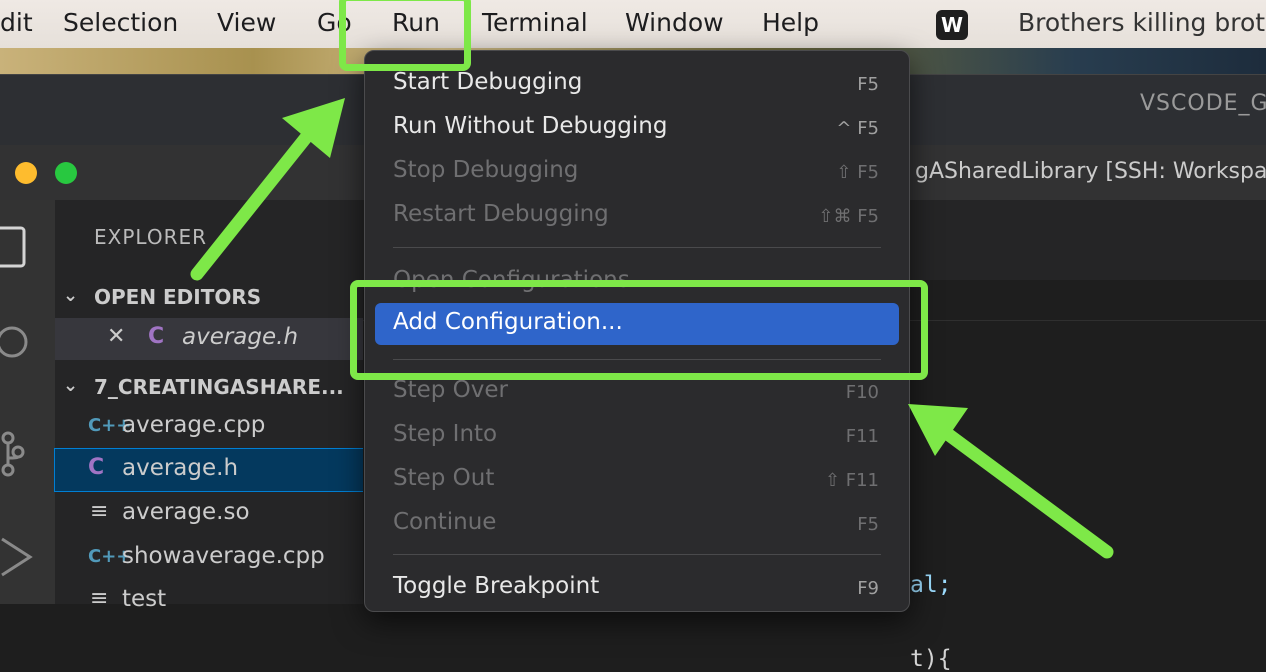  I want to click on source-control-icon, so click(18, 455).